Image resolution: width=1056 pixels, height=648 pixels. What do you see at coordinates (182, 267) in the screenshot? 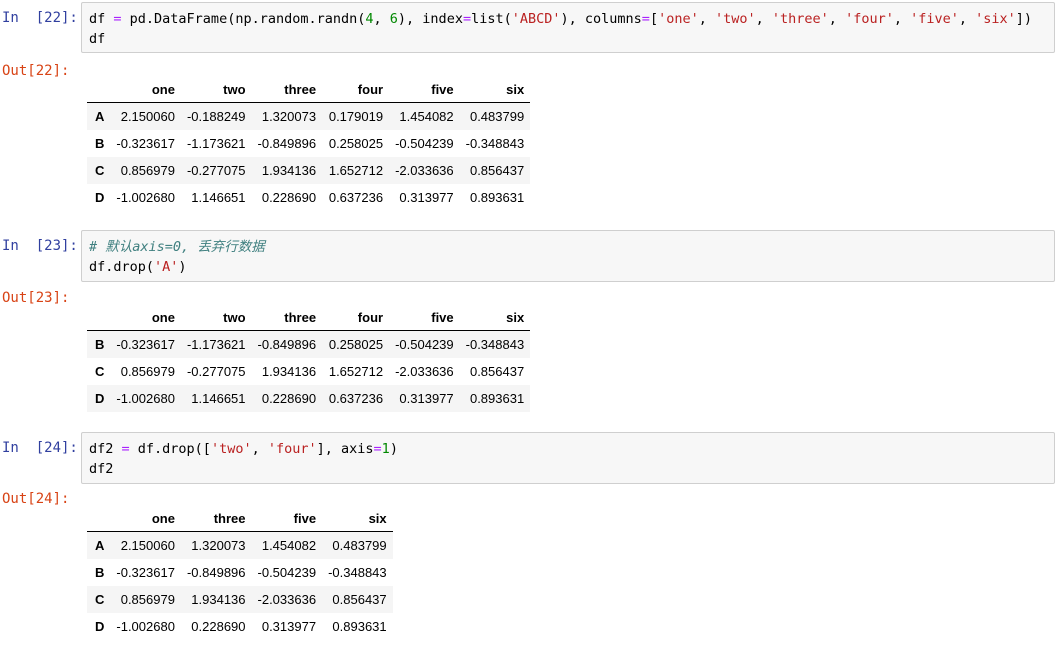
I see `code-token: )` at bounding box center [182, 267].